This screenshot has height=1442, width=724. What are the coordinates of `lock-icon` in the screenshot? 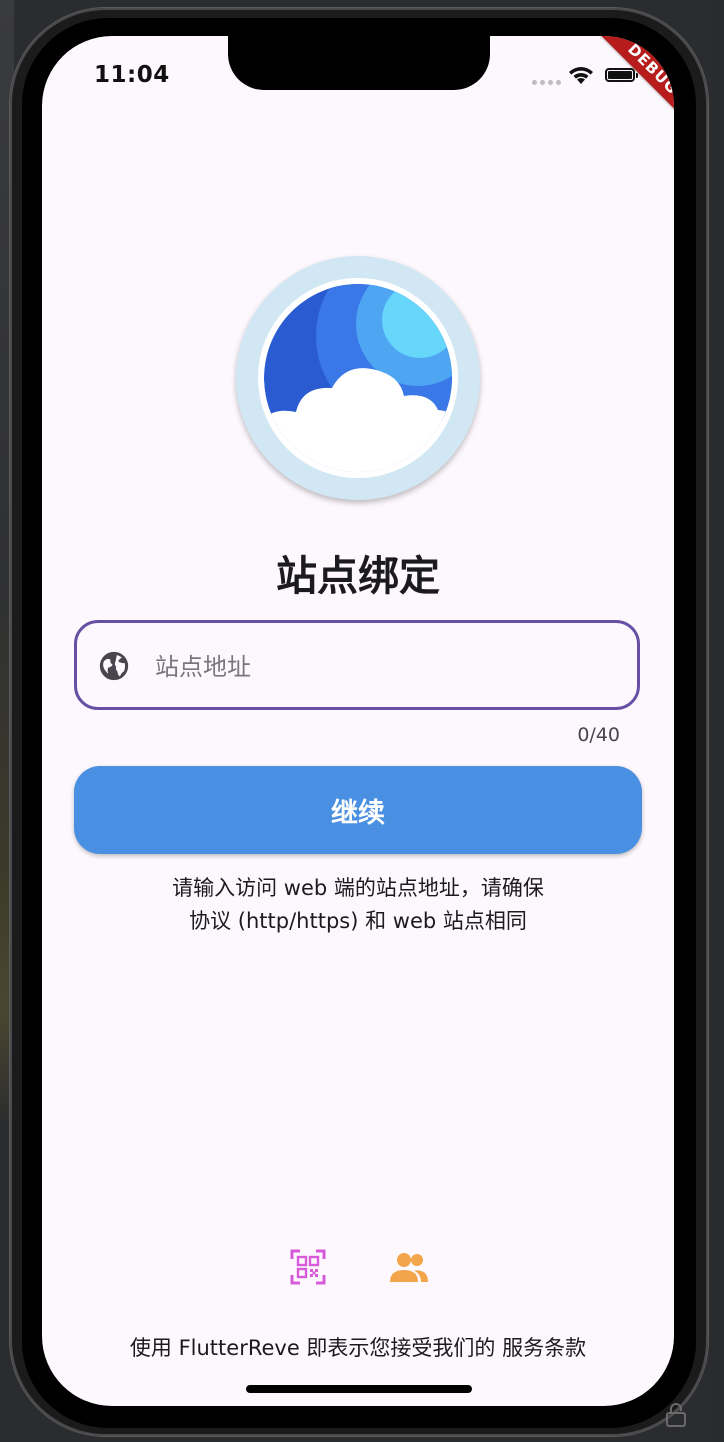 It's located at (676, 1415).